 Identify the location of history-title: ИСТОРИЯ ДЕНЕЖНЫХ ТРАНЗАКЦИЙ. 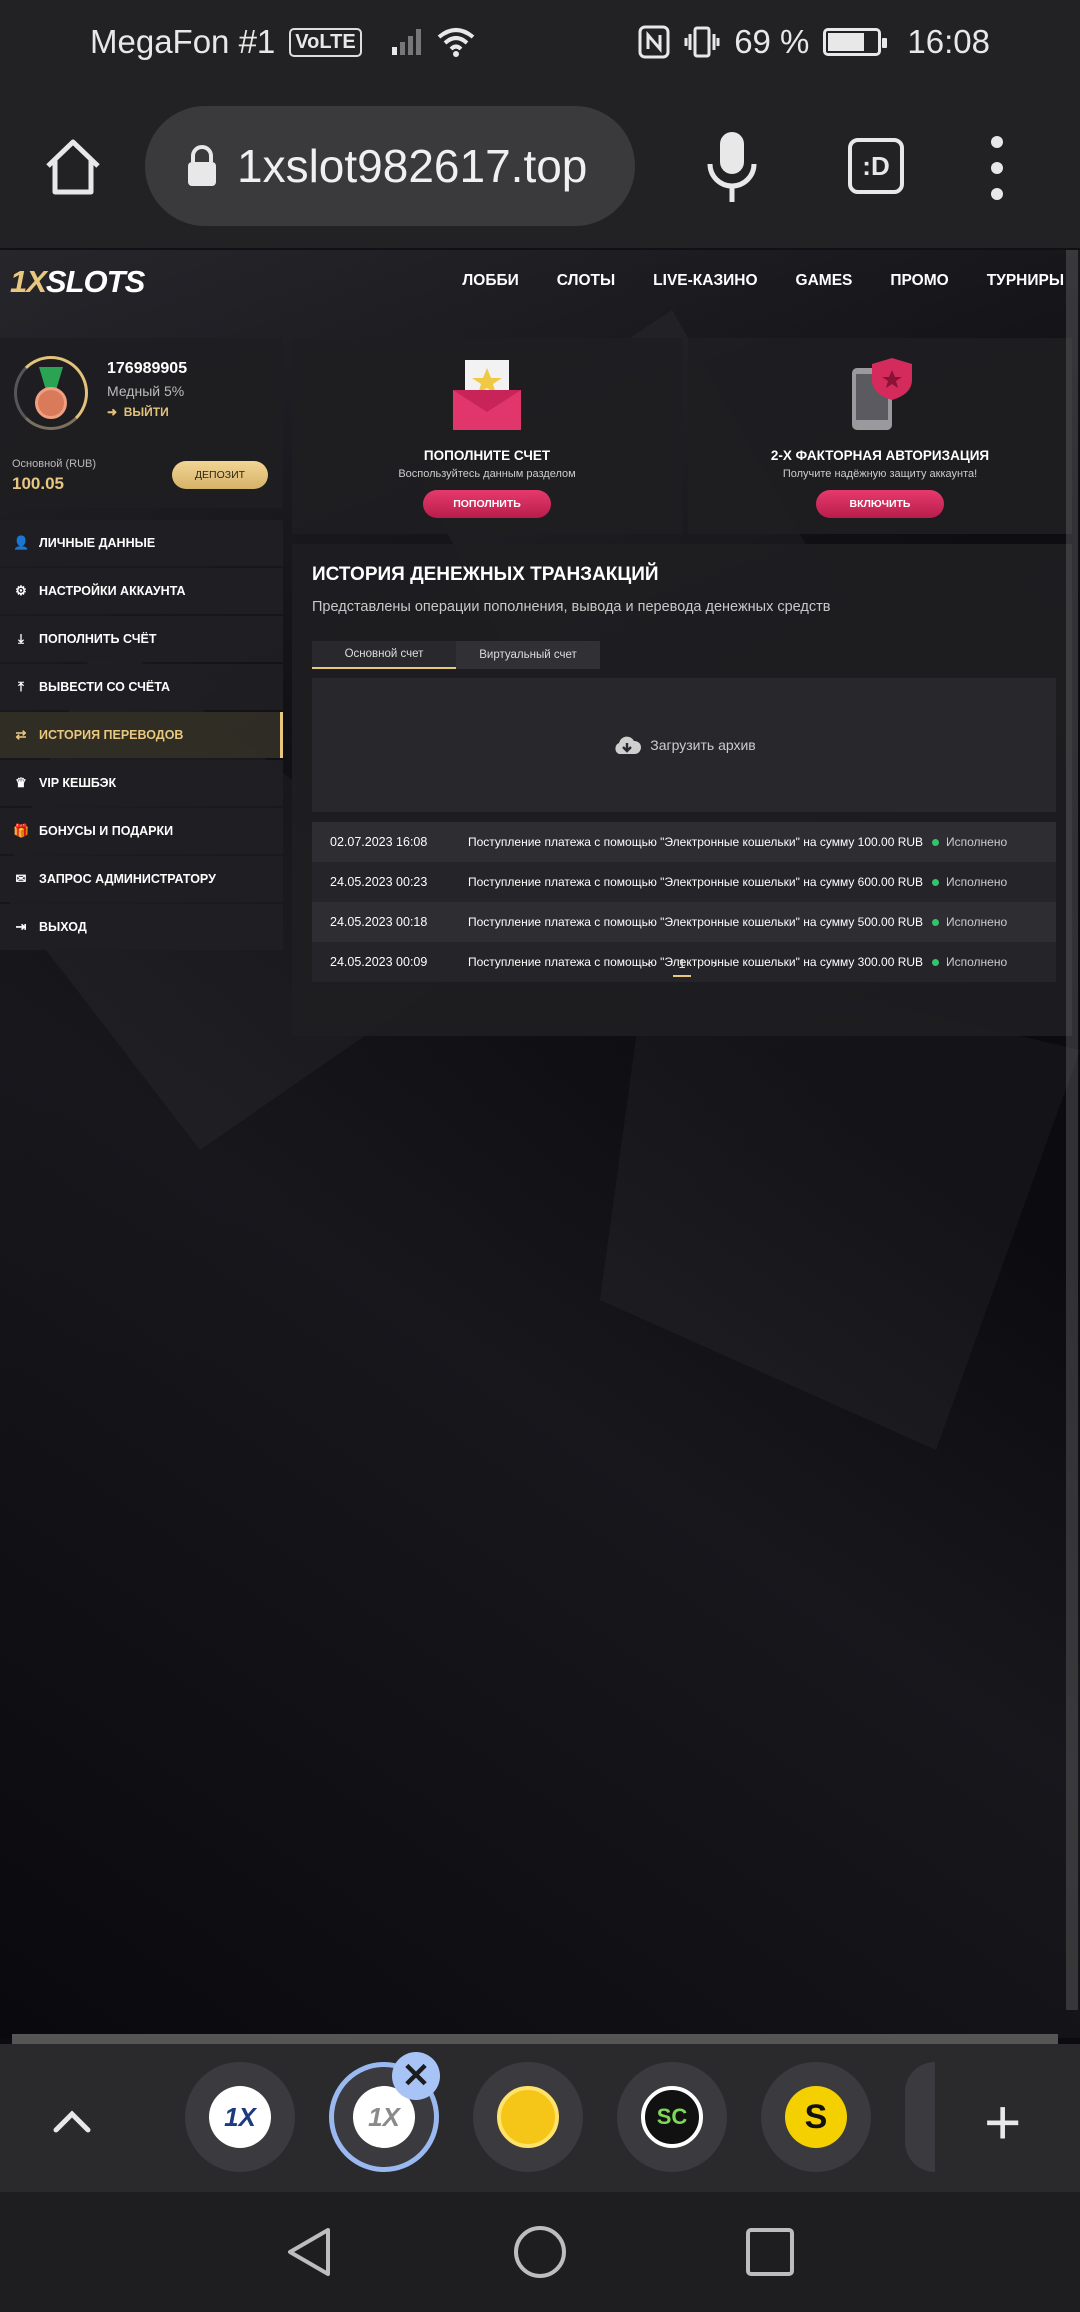
(485, 574).